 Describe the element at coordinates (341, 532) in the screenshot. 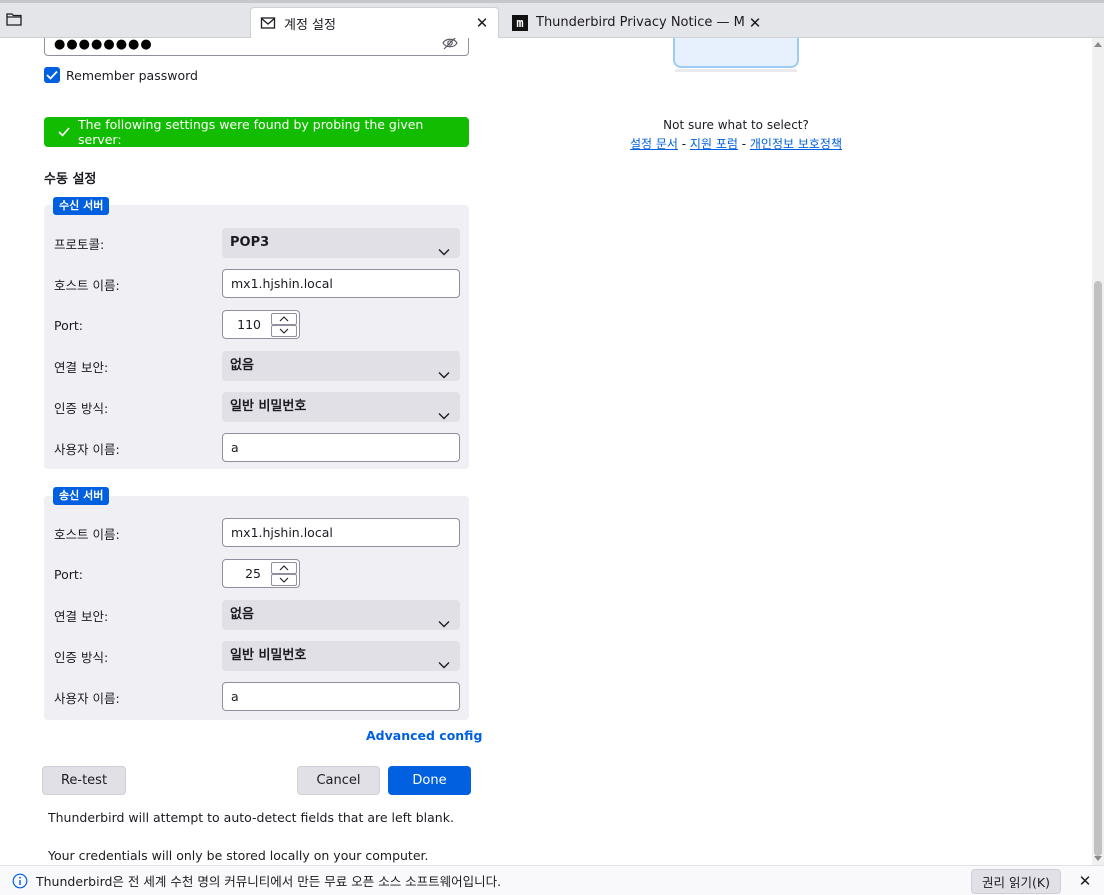

I see `outgoing-host-input: mx1.hjshin.local` at that location.